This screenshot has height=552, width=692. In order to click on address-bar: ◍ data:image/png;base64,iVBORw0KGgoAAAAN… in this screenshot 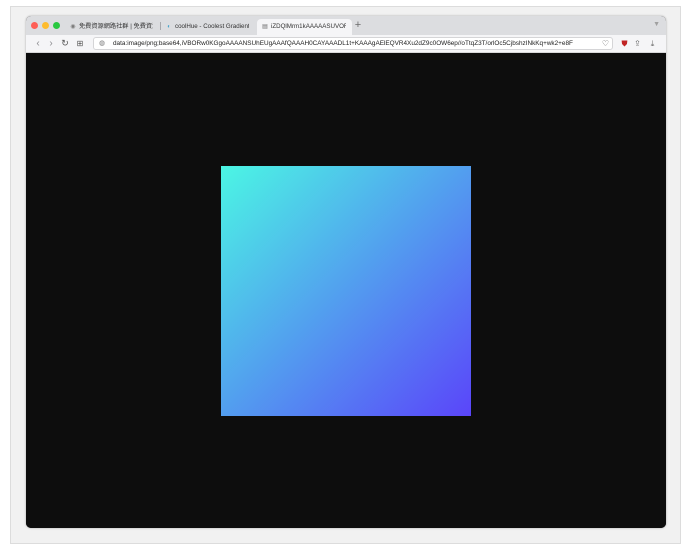, I will do `click(353, 43)`.